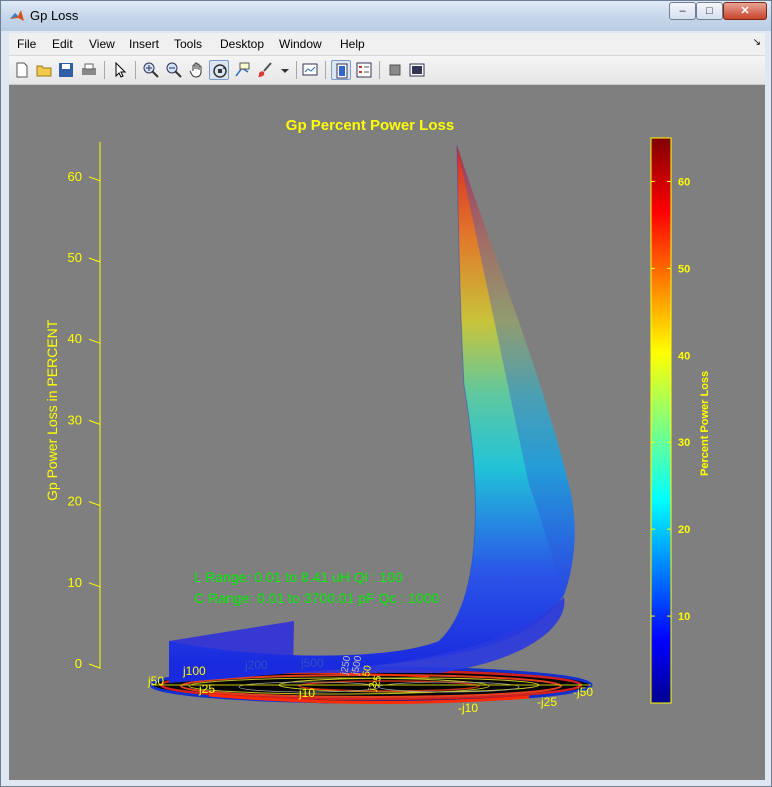 This screenshot has height=787, width=772. I want to click on z-axis-tick-label: 60, so click(75, 176).